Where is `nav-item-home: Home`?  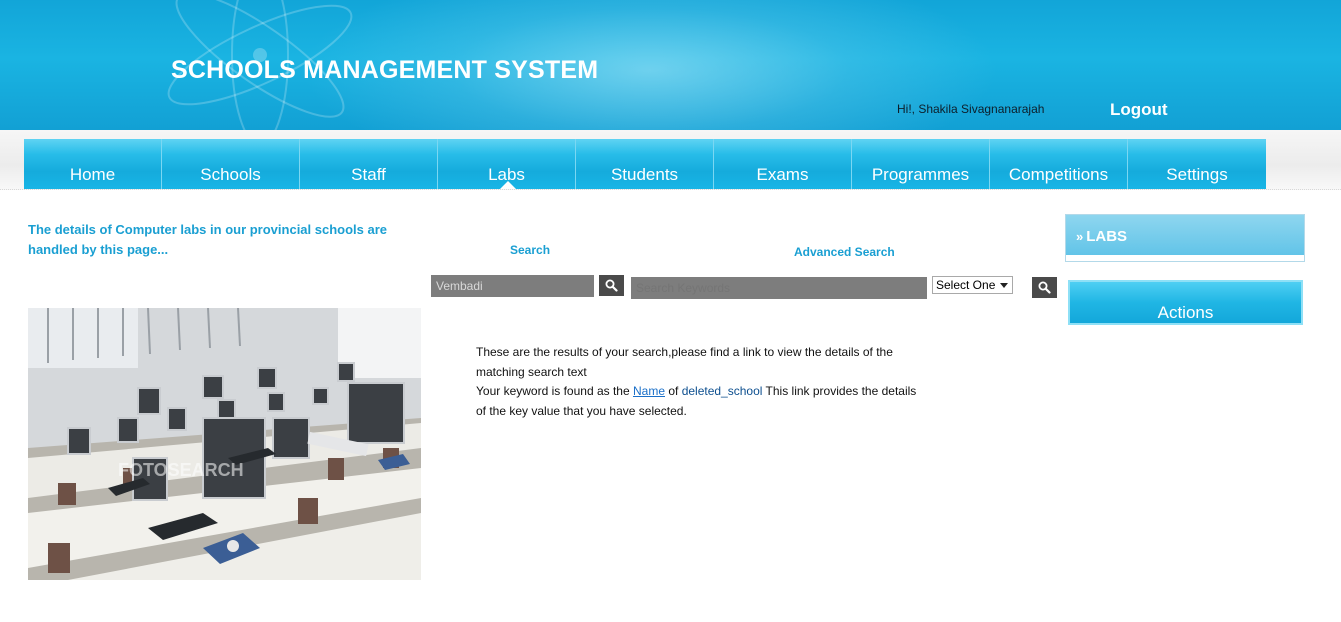 nav-item-home: Home is located at coordinates (93, 164).